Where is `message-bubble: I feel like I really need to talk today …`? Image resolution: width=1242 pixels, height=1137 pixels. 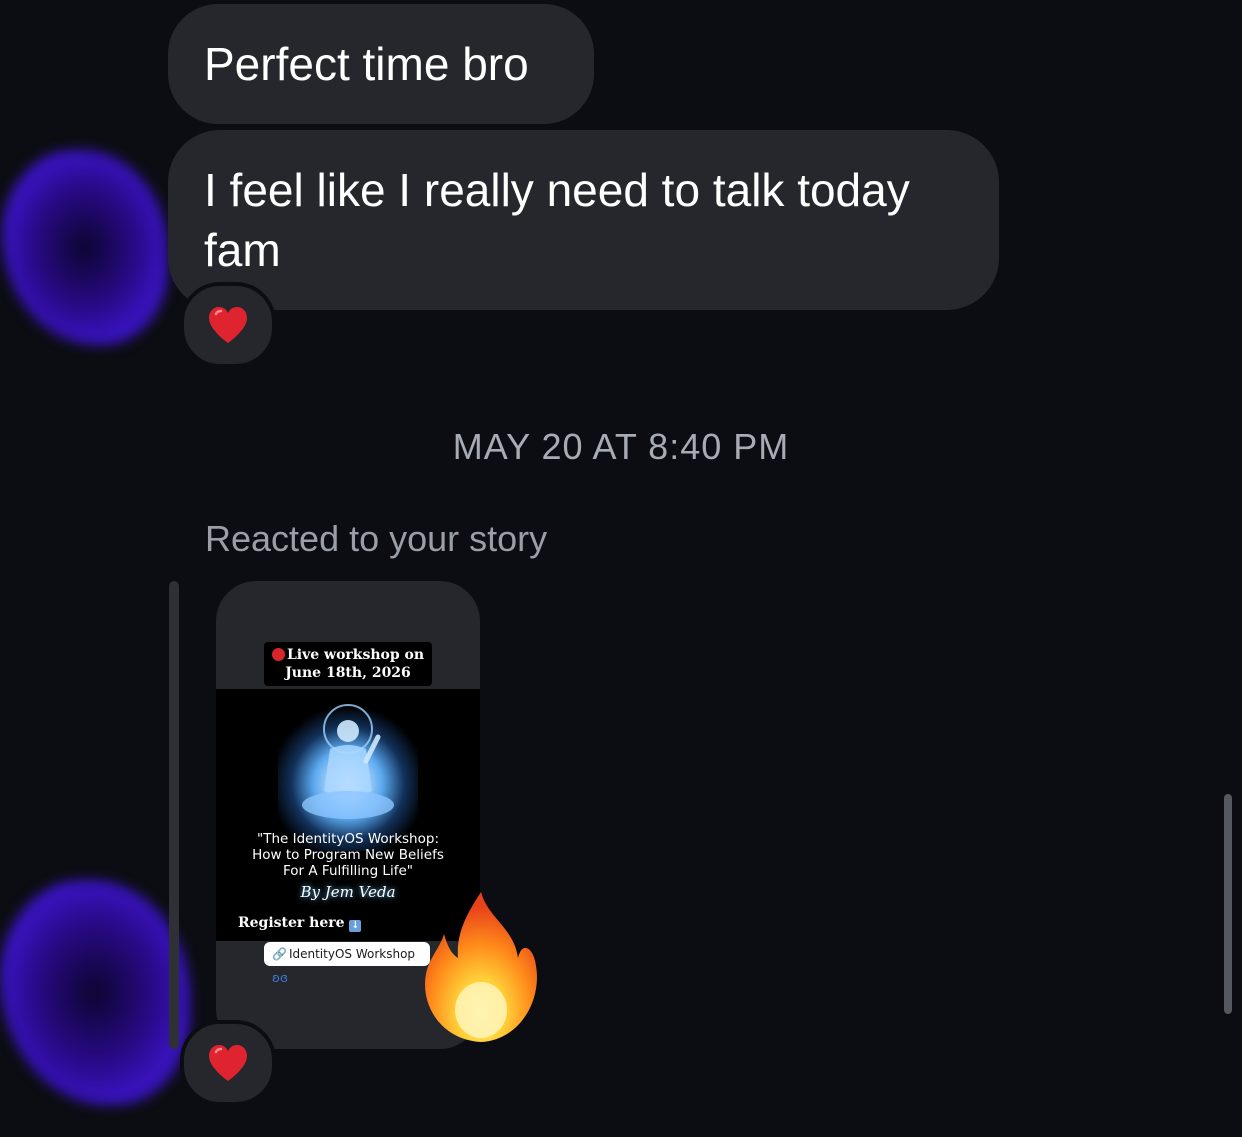
message-bubble: I feel like I really need to talk today … is located at coordinates (583, 220).